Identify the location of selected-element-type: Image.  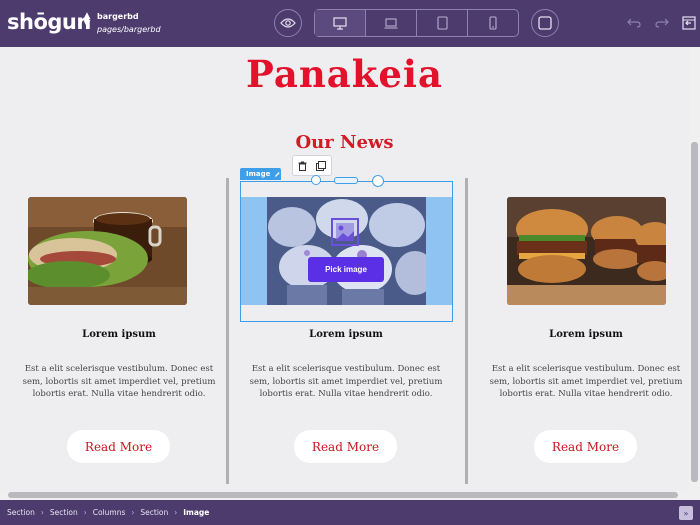
(258, 174).